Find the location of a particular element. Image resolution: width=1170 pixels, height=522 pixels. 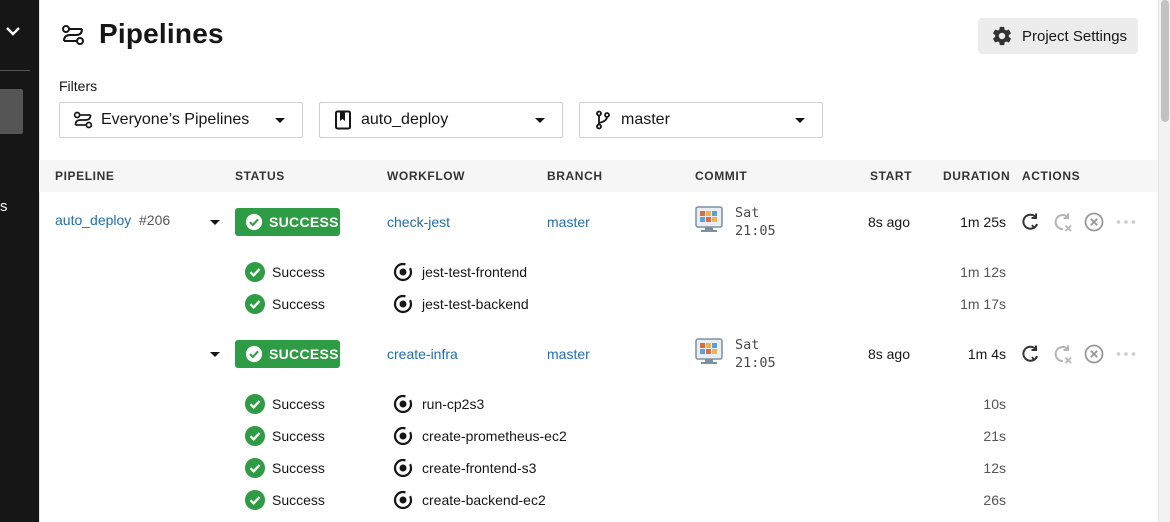

job-link: run-cp2s3 is located at coordinates (438, 404).